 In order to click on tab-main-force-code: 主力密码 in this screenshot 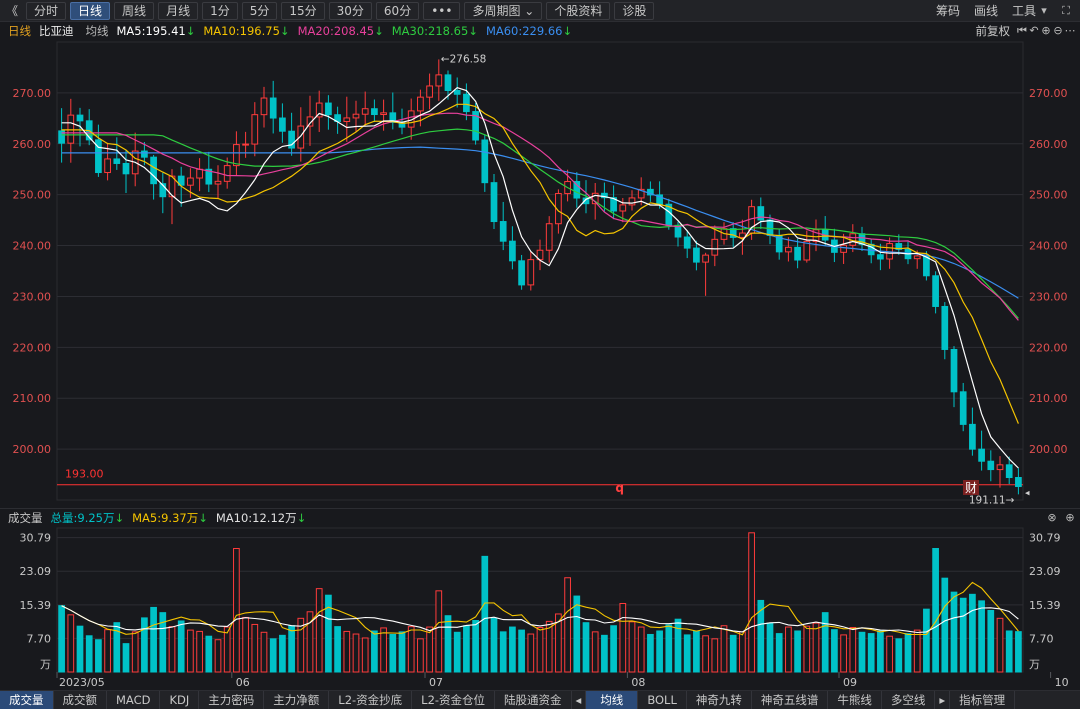, I will do `click(232, 699)`.